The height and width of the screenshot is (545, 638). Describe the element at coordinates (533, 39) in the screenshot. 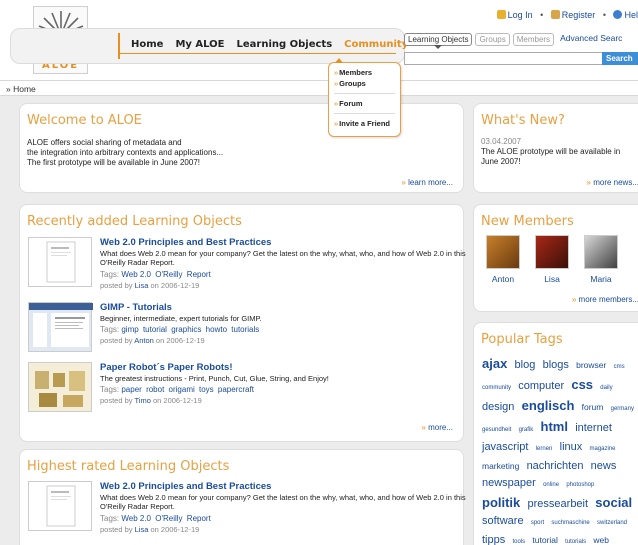

I see `search-tab-members: Members` at that location.